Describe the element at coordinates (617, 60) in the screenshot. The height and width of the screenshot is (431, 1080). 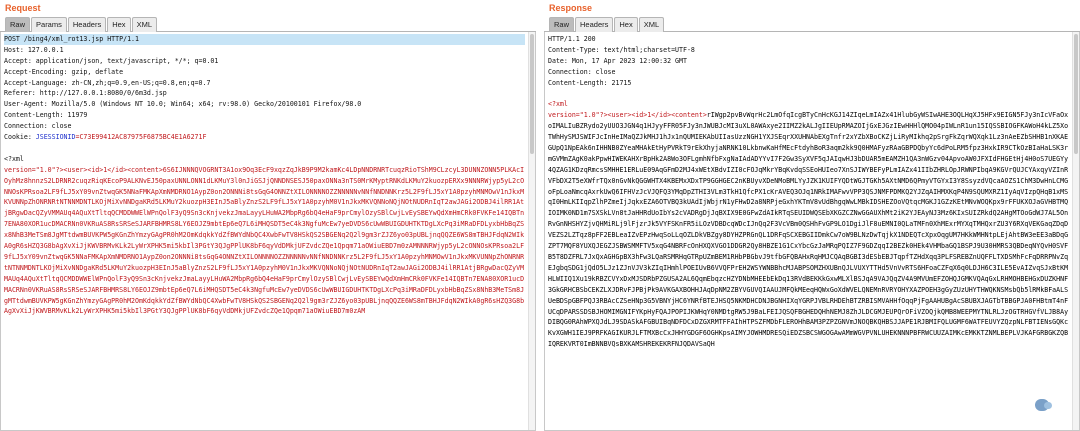
I see `header-date: Date: Mon, 17 Apr 2023 12:00:32 GMT` at that location.